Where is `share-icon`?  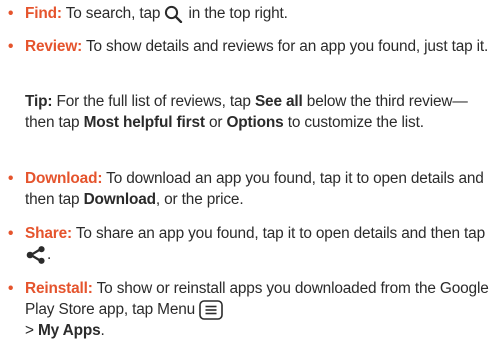 share-icon is located at coordinates (36, 255).